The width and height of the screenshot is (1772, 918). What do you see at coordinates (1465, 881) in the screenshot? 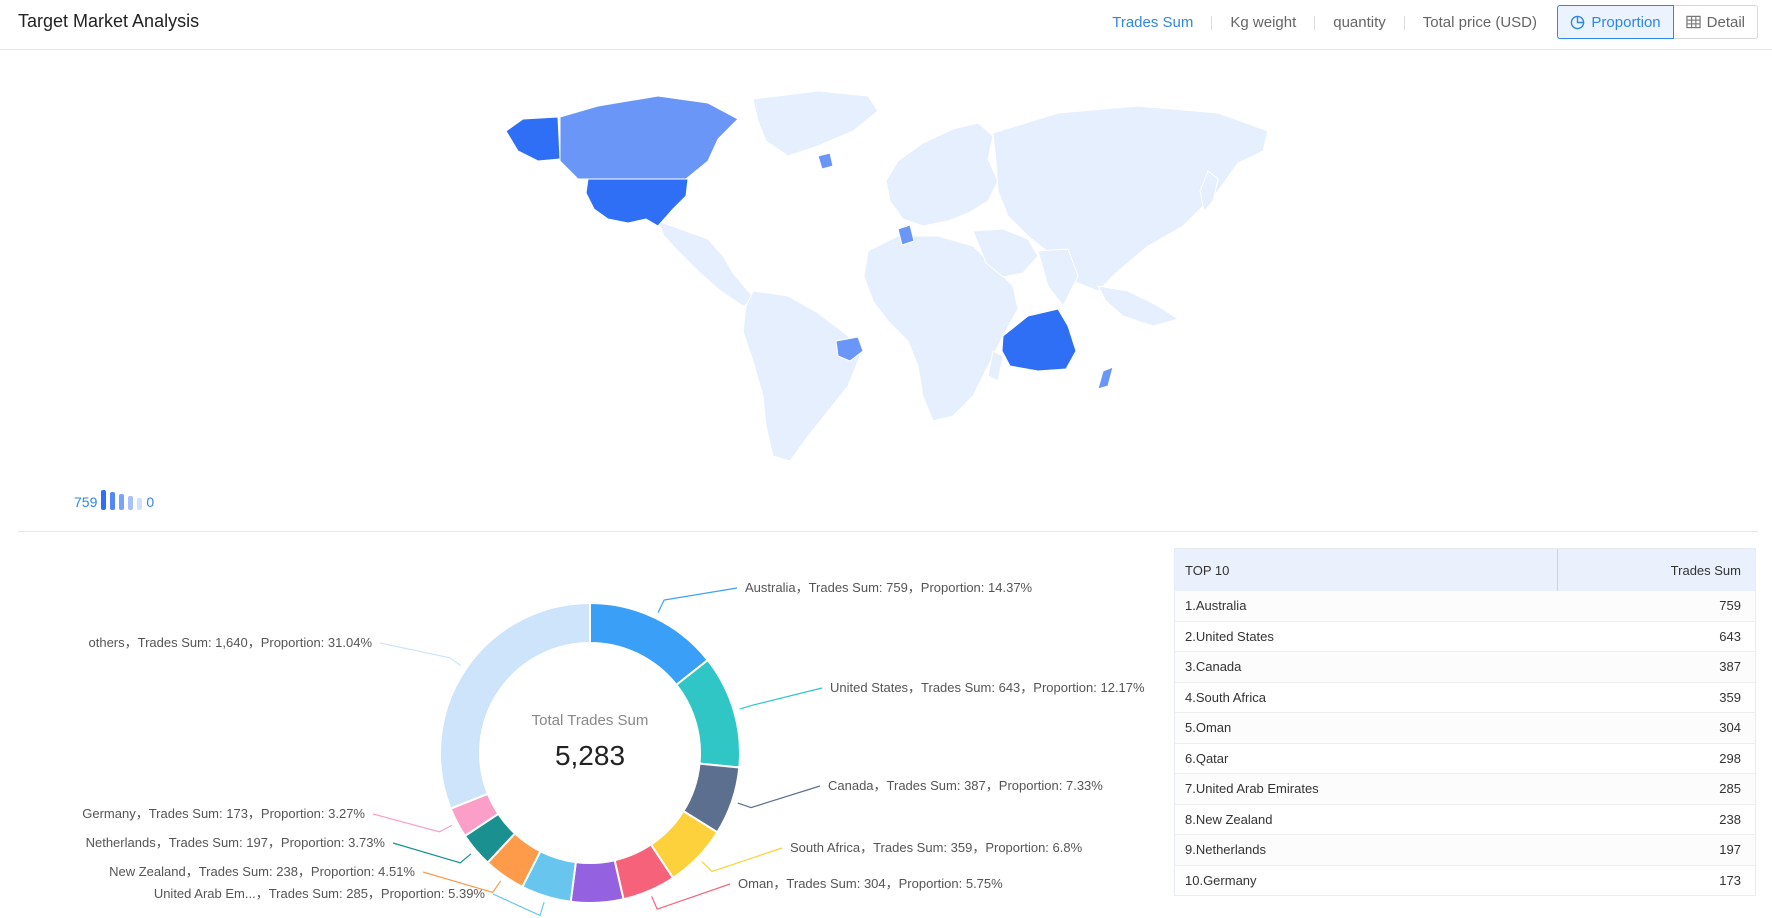
I see `table-row: 10.Germany 173` at bounding box center [1465, 881].